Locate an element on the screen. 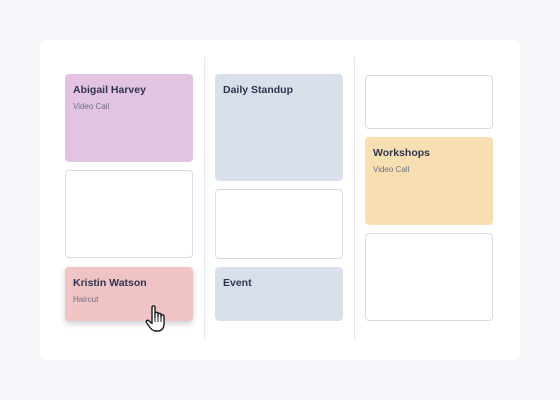 This screenshot has height=400, width=560. event-card-abigail-harvey: Abigail Harvey Video Call is located at coordinates (129, 118).